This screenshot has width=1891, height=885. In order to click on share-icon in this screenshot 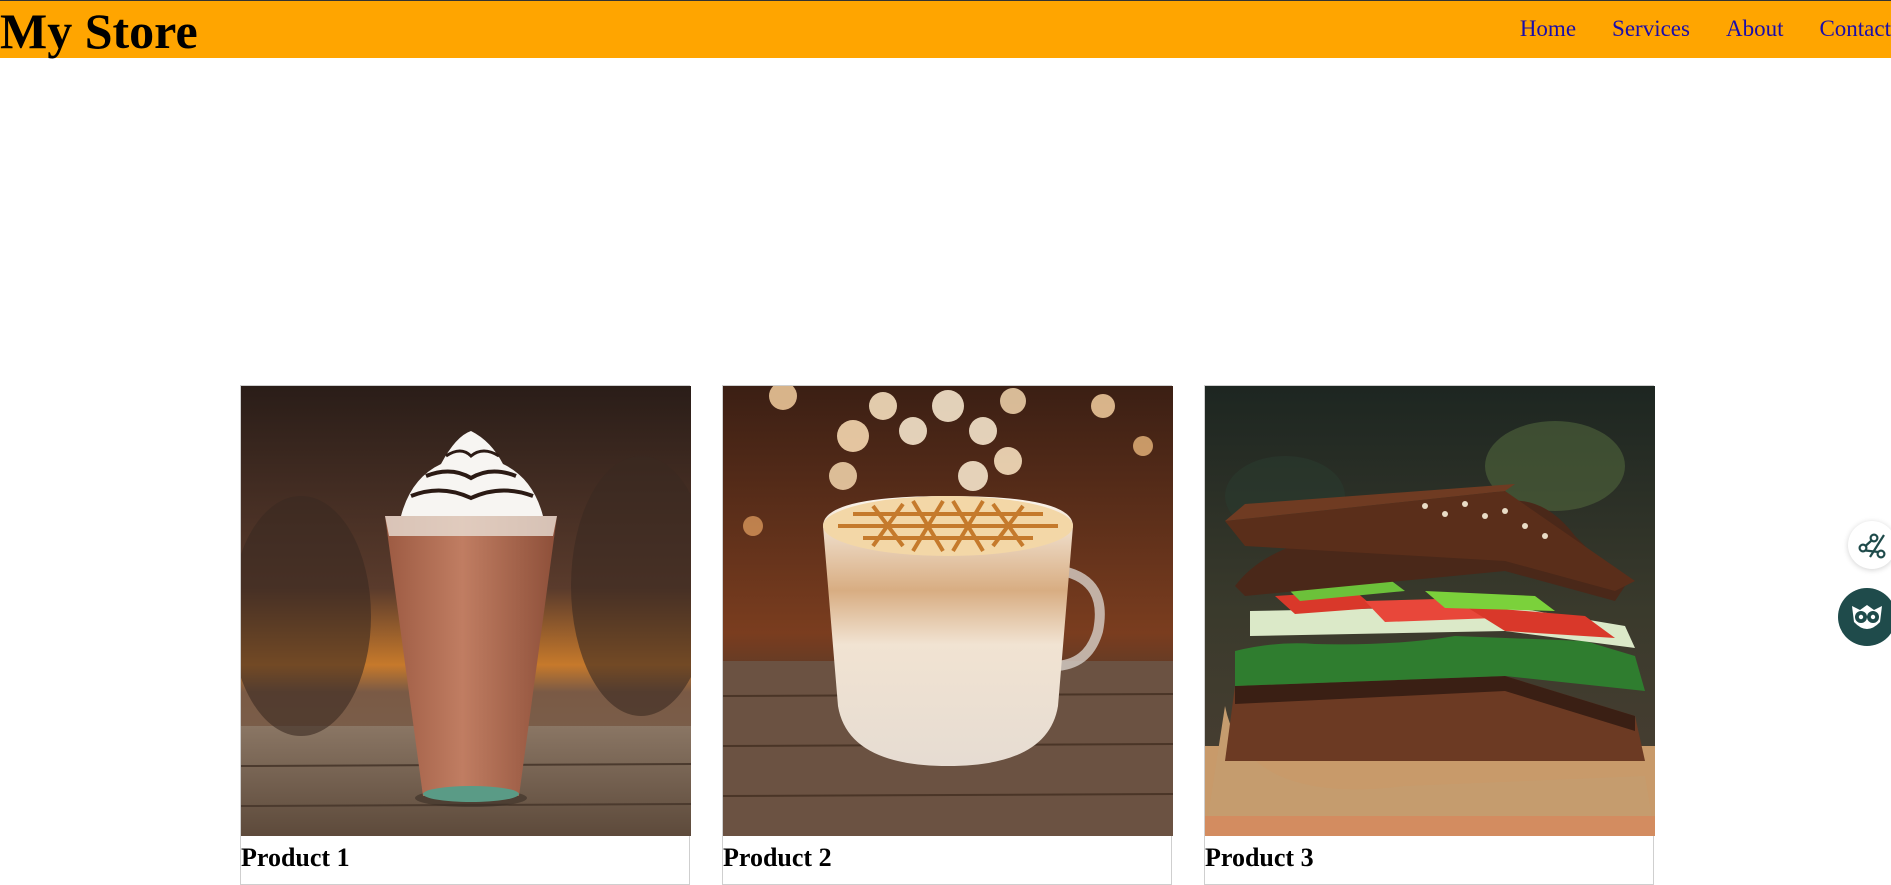, I will do `click(1872, 546)`.